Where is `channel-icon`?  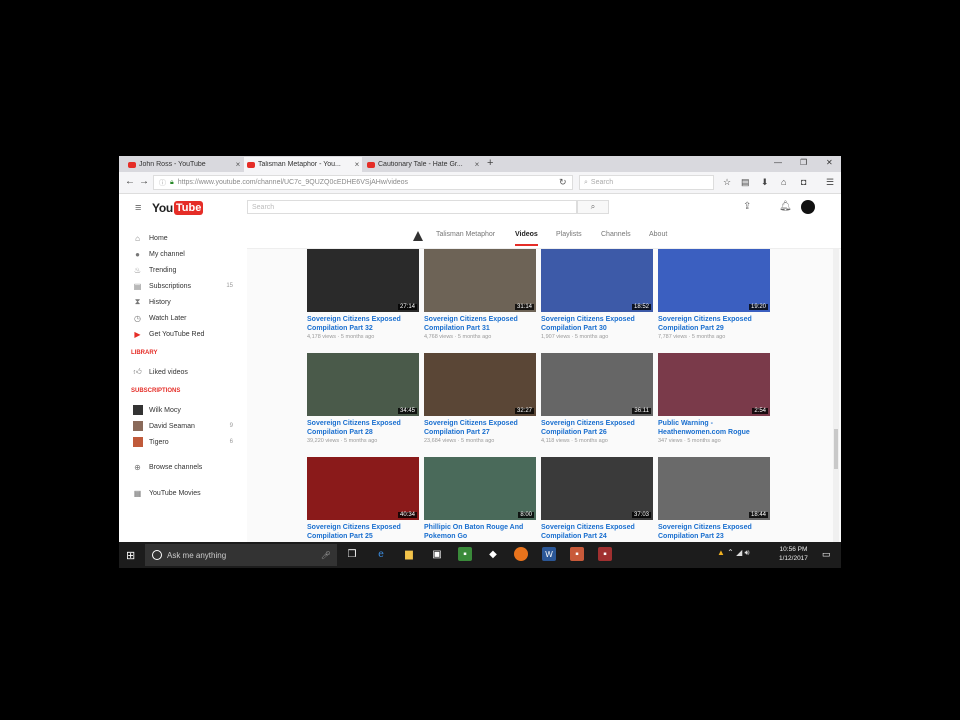 channel-icon is located at coordinates (418, 236).